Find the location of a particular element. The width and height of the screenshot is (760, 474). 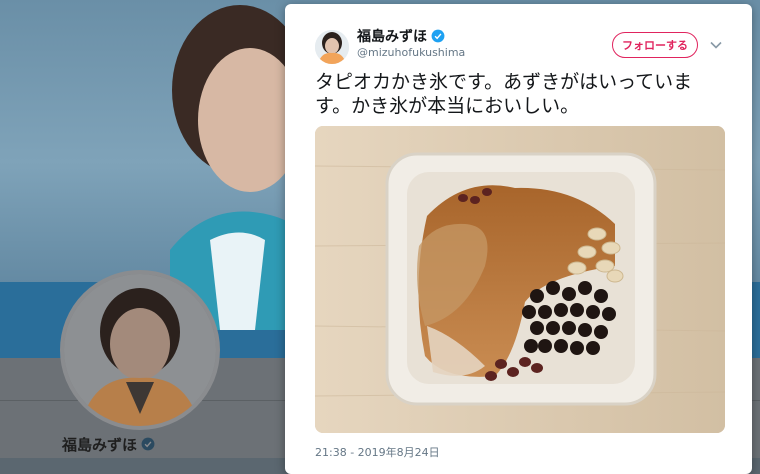

profile-avatar is located at coordinates (140, 350).